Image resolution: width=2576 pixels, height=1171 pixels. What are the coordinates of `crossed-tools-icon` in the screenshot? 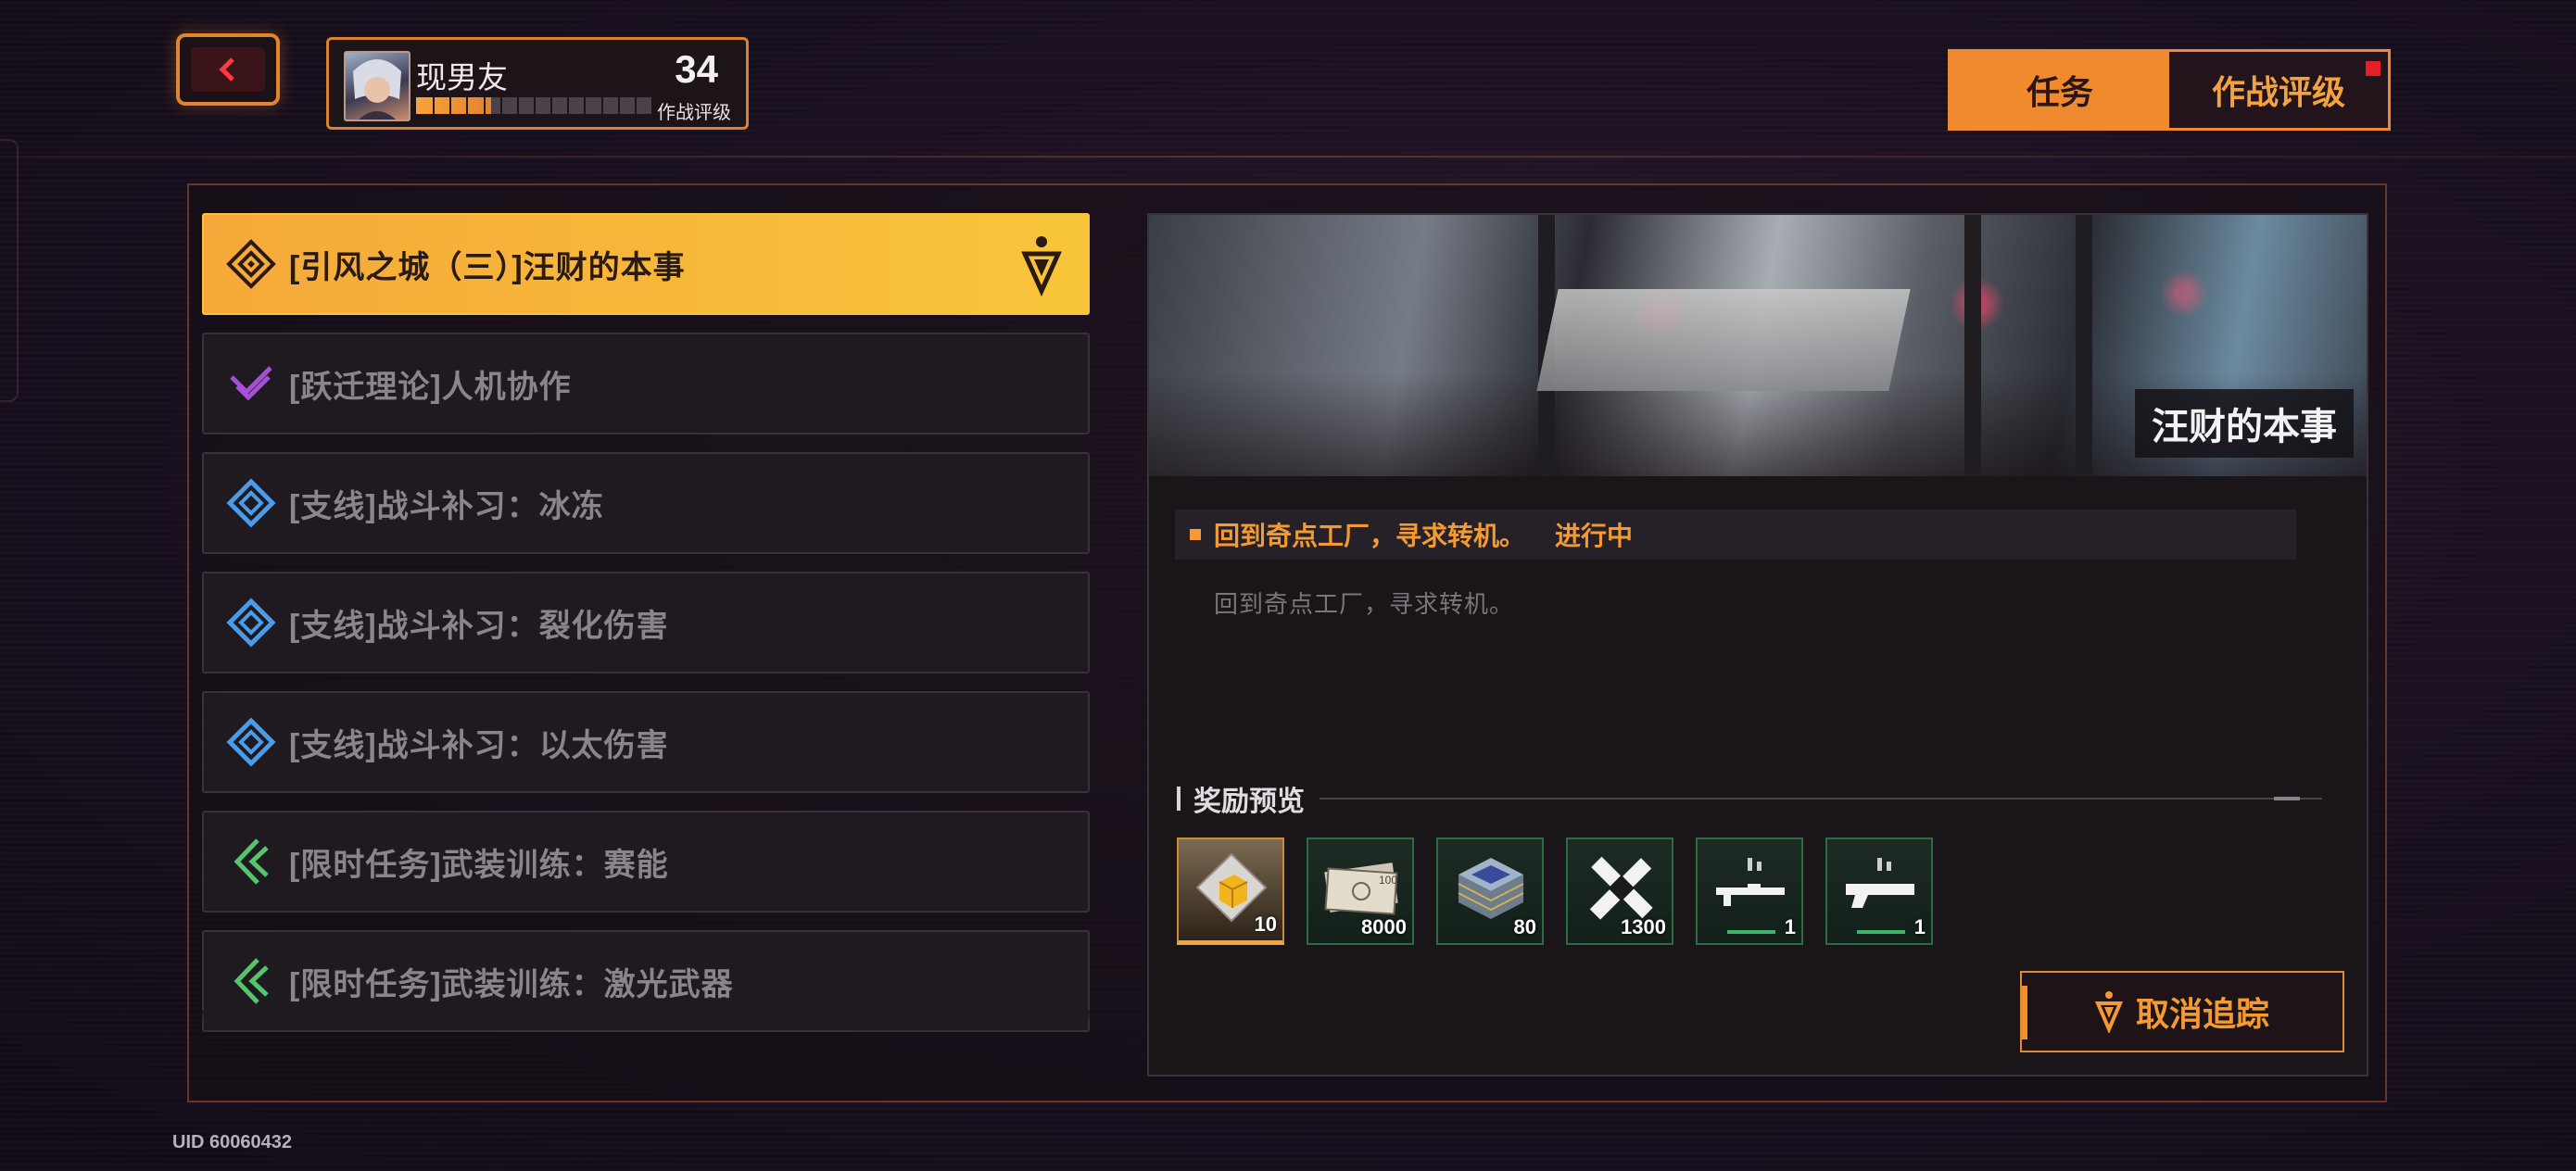 It's located at (1621, 888).